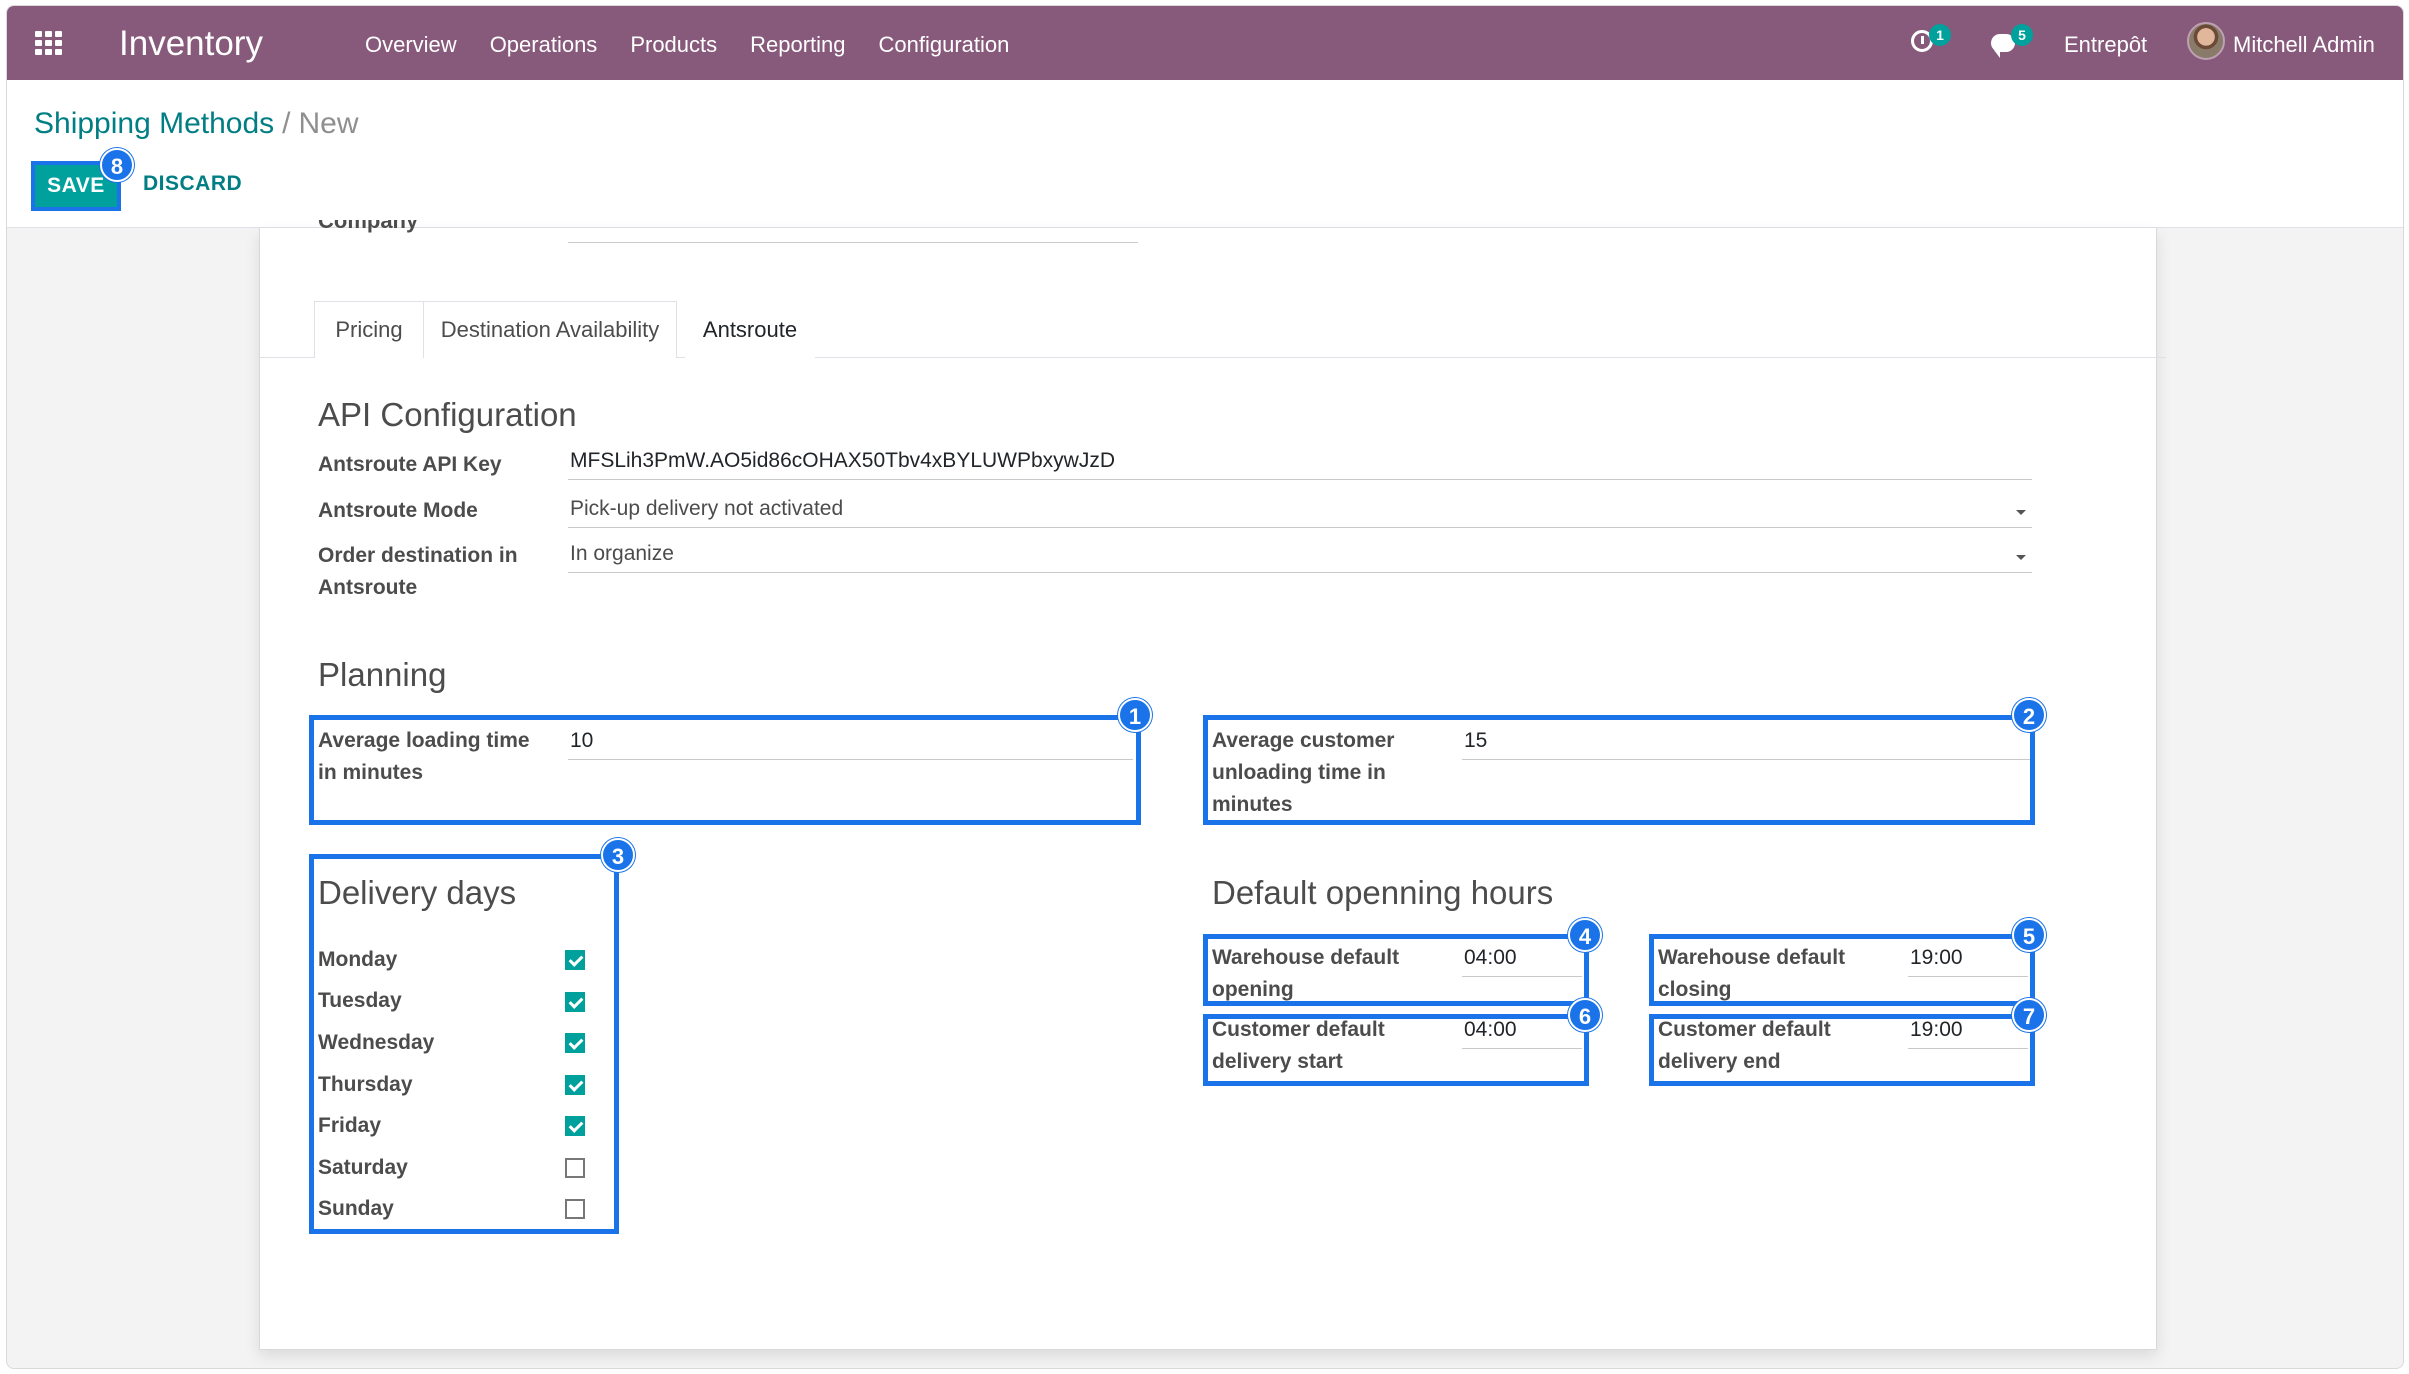 This screenshot has width=2409, height=1374. I want to click on mode-select-value: Pick-up delivery not activated, so click(707, 508).